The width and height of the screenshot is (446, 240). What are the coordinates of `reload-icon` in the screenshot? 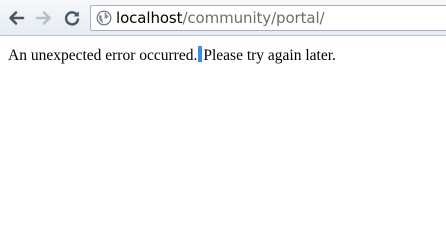 It's located at (72, 18).